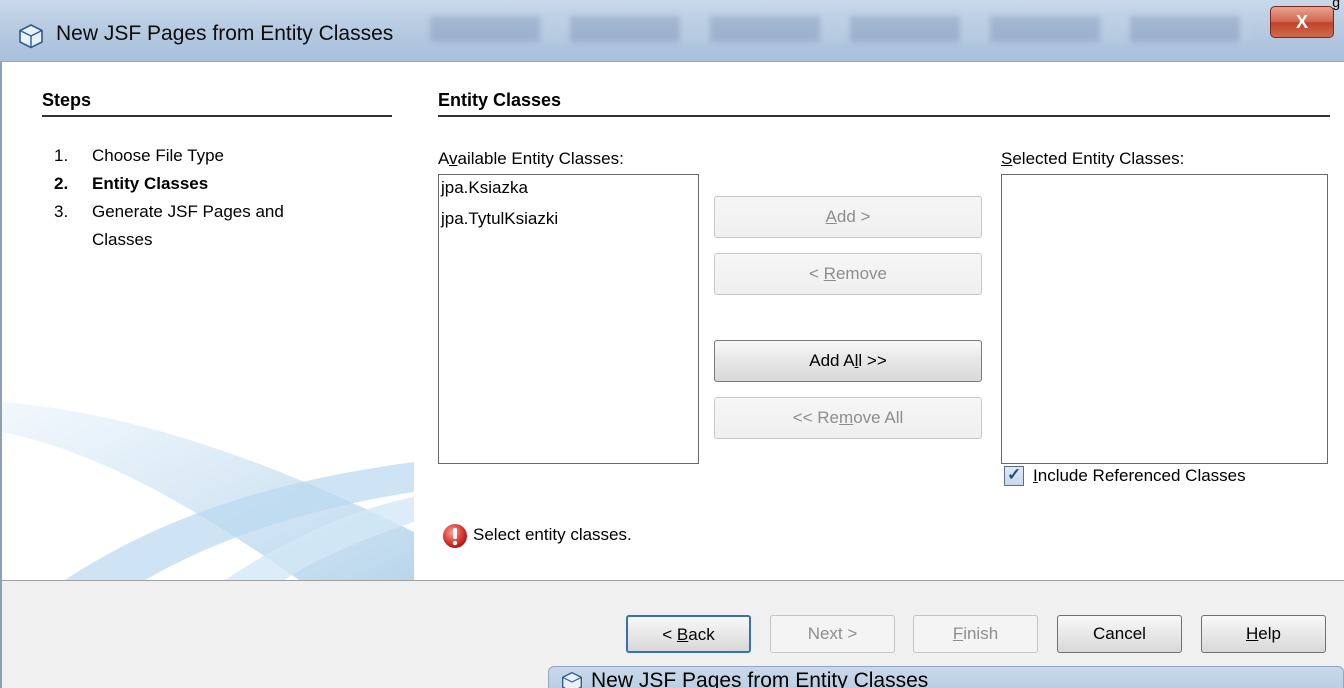  What do you see at coordinates (158, 155) in the screenshot?
I see `step-label: Choose File Type` at bounding box center [158, 155].